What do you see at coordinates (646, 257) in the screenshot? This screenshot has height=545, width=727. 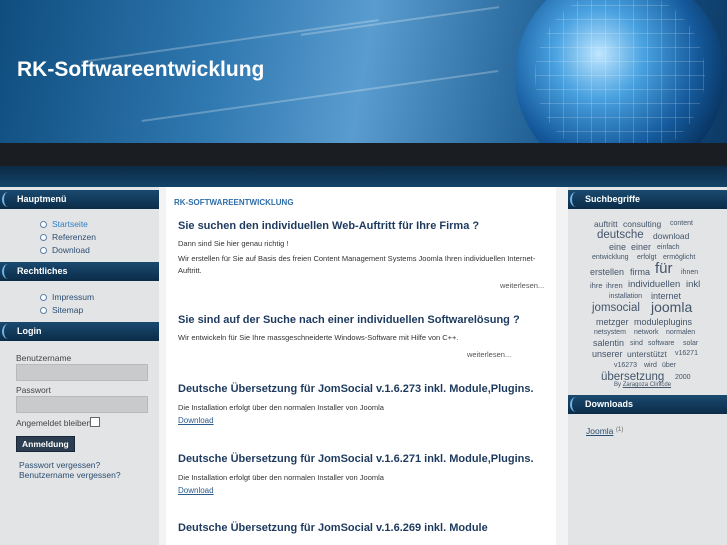 I see `tag-link: erfolgt` at bounding box center [646, 257].